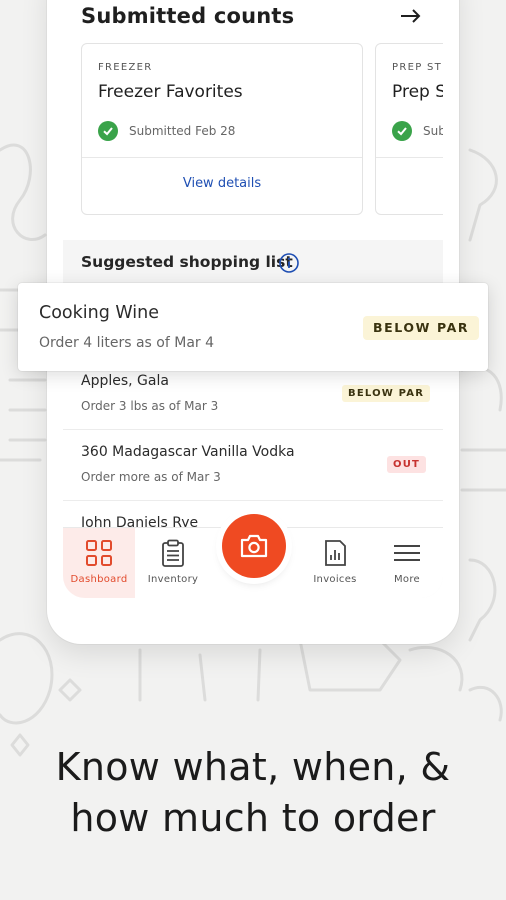 The width and height of the screenshot is (506, 900). I want to click on item-name: Cooking Wine, so click(99, 313).